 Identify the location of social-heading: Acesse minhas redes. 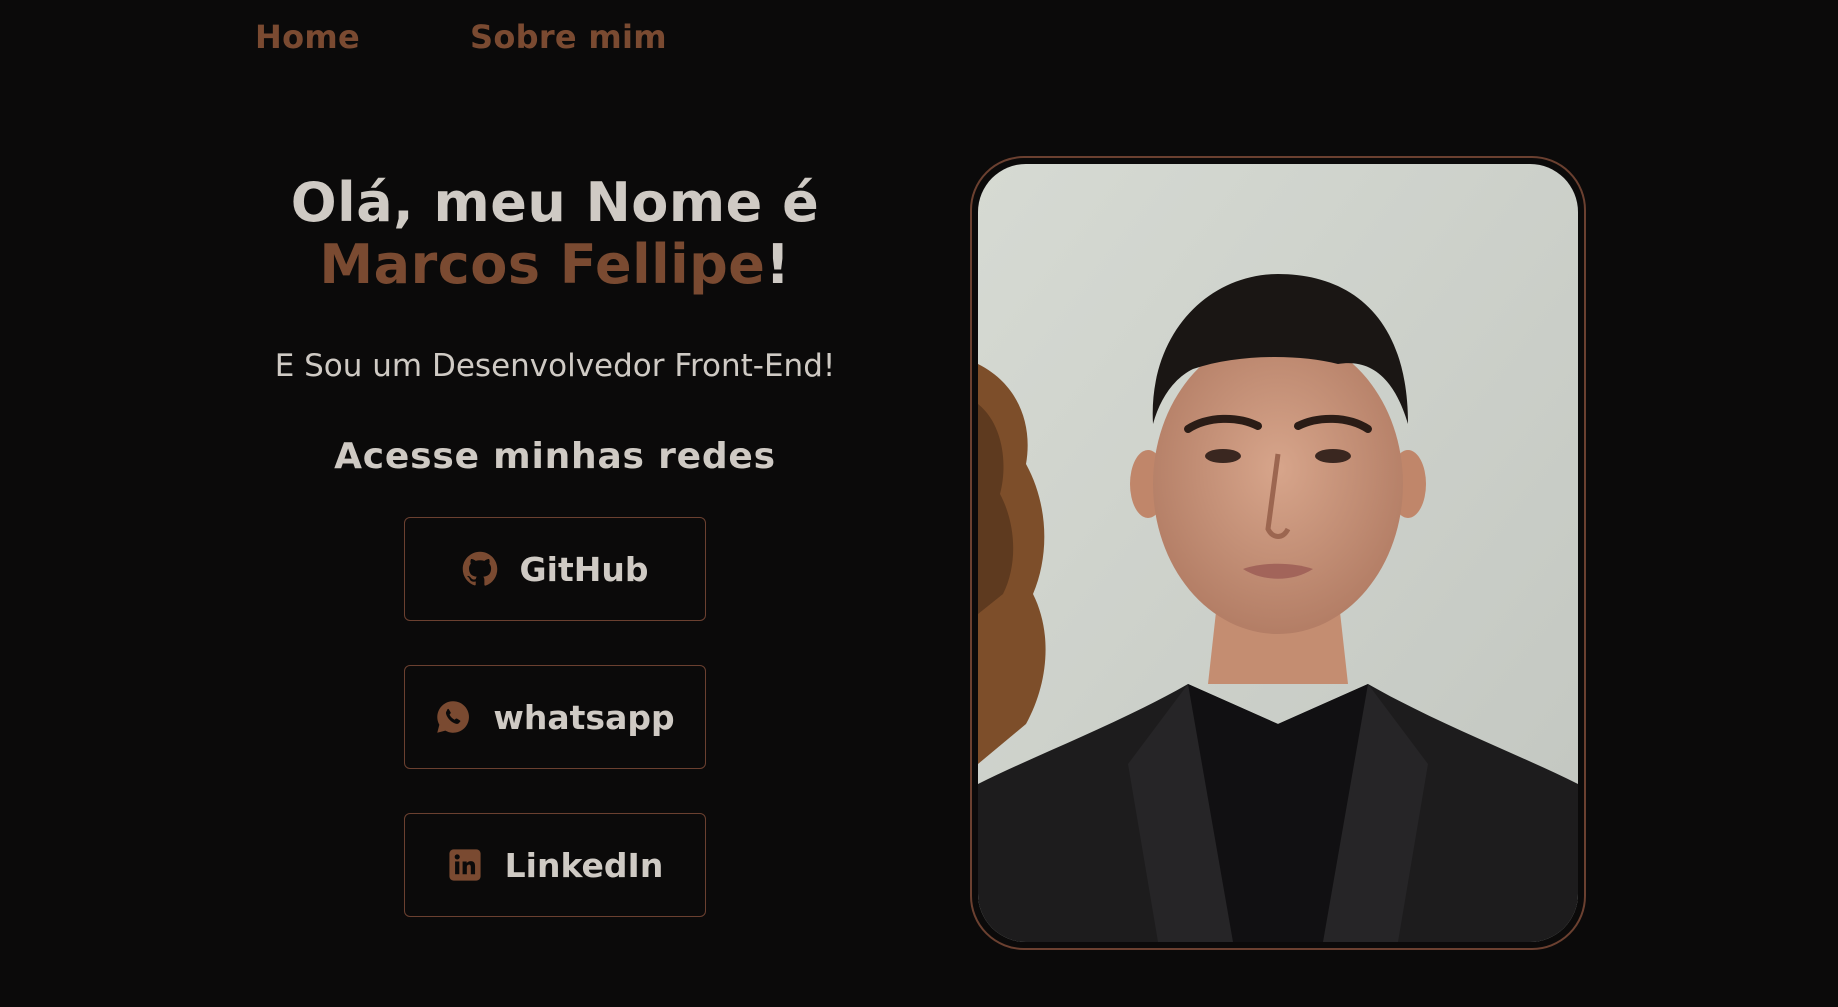
(555, 456).